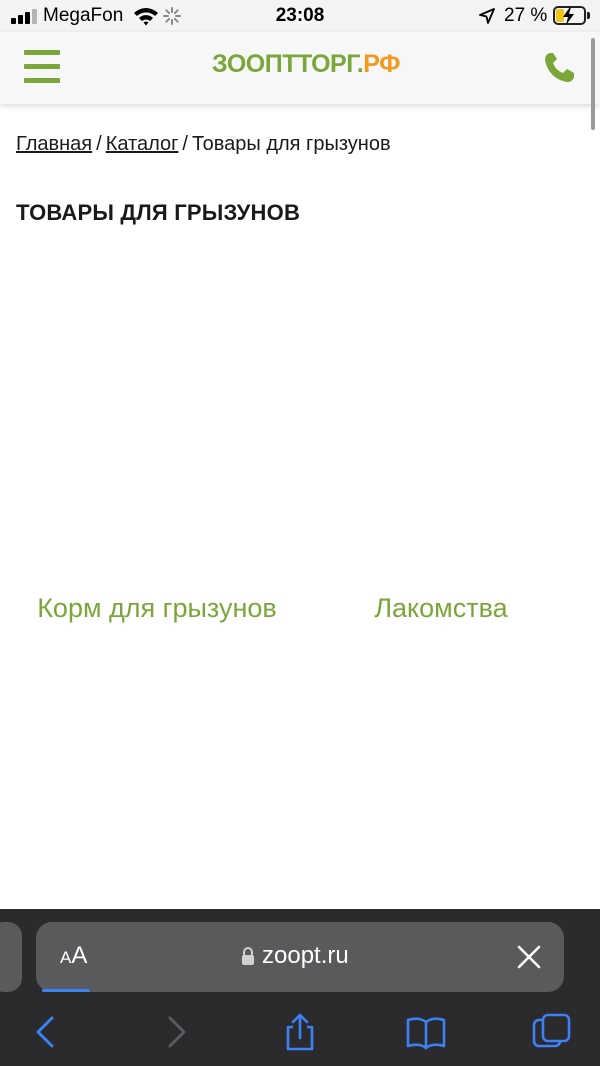 The width and height of the screenshot is (600, 1066). Describe the element at coordinates (487, 16) in the screenshot. I see `location-arrow-icon` at that location.